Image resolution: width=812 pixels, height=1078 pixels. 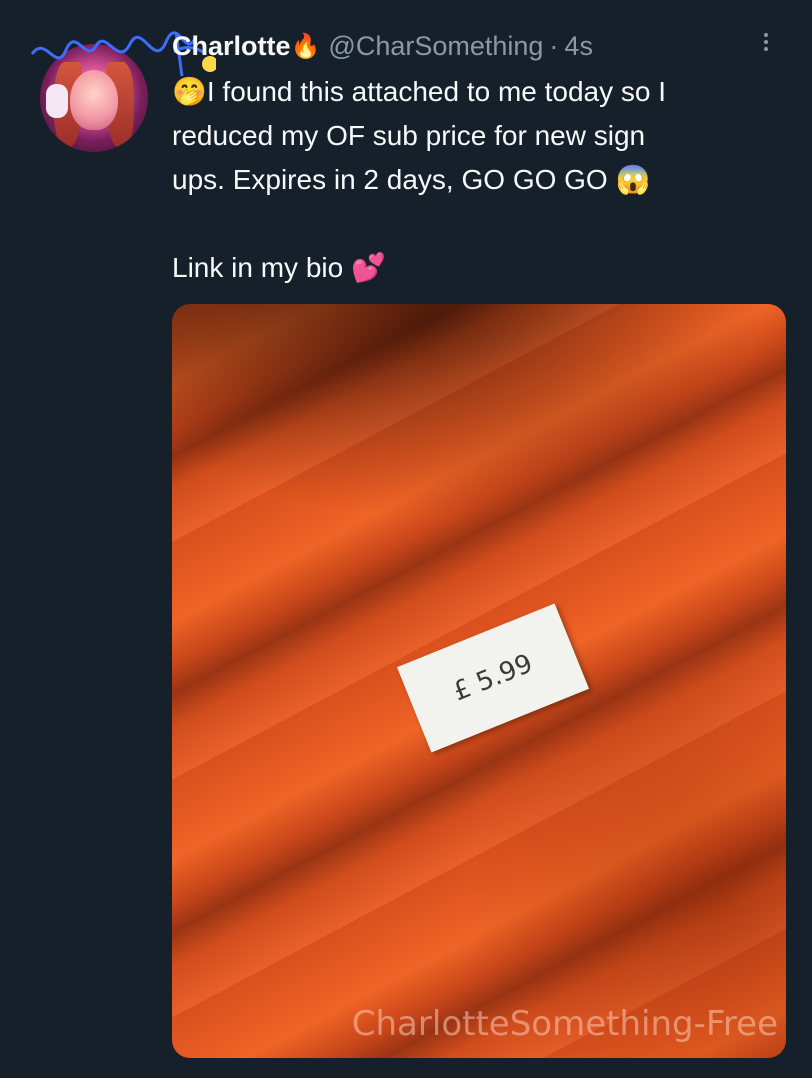 I want to click on display-name: Charlotte, so click(x=231, y=46).